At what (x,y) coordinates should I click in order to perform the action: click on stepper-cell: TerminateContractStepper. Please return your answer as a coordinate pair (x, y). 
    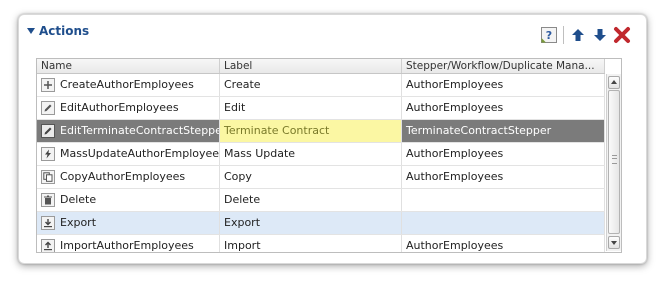
    Looking at the image, I should click on (503, 131).